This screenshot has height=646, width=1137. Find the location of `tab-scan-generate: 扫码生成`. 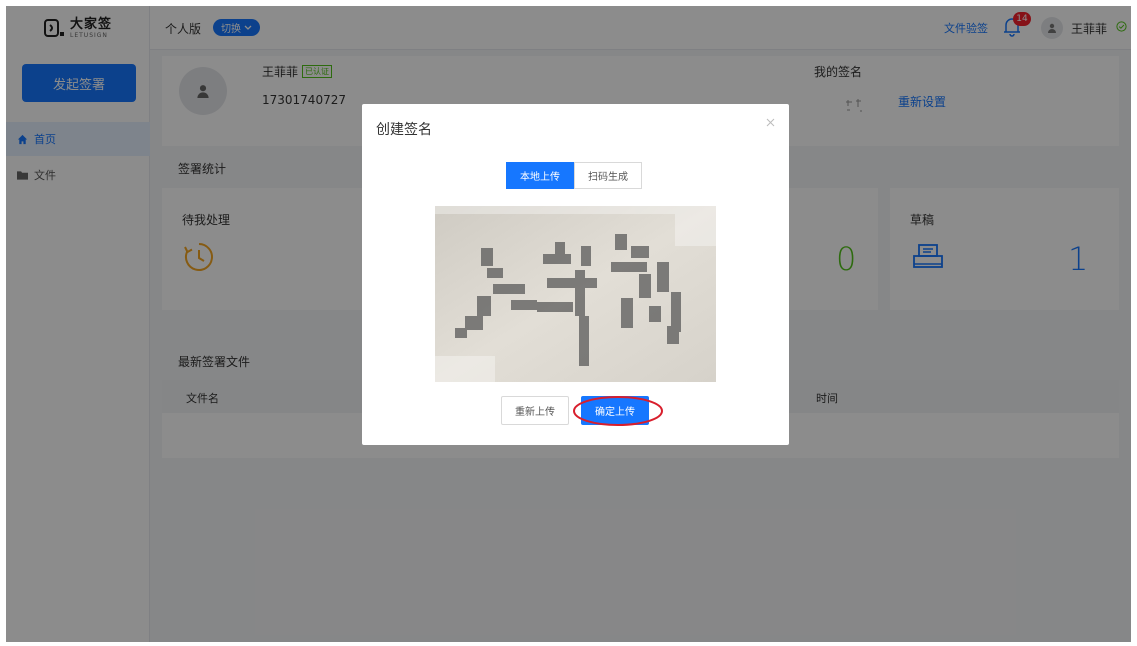

tab-scan-generate: 扫码生成 is located at coordinates (608, 175).